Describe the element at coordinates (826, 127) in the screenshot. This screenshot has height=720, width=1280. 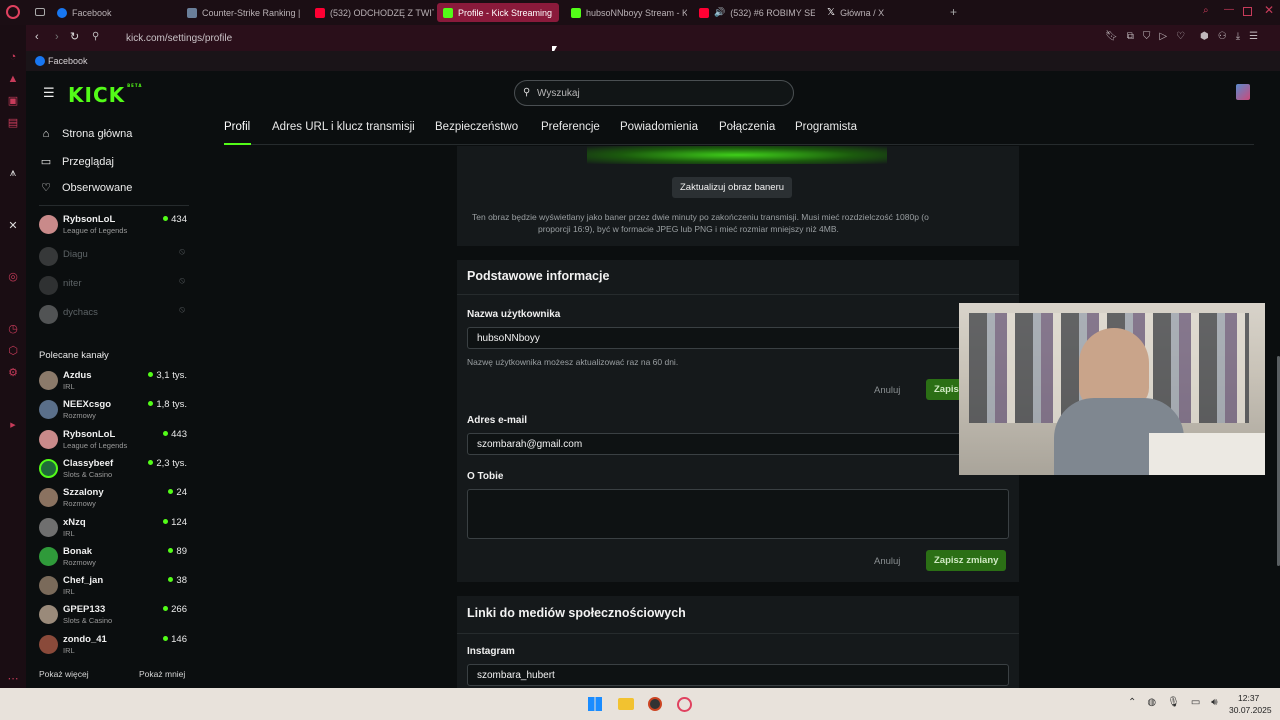
I see `tab-developer: Programista` at that location.